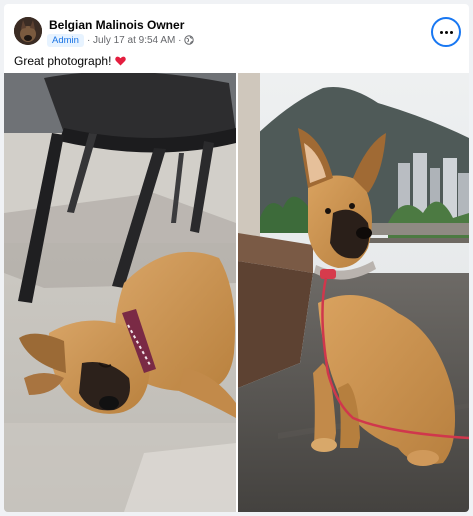  Describe the element at coordinates (134, 40) in the screenshot. I see `post-timestamp: · July 17 at 9:54 AM ·` at that location.